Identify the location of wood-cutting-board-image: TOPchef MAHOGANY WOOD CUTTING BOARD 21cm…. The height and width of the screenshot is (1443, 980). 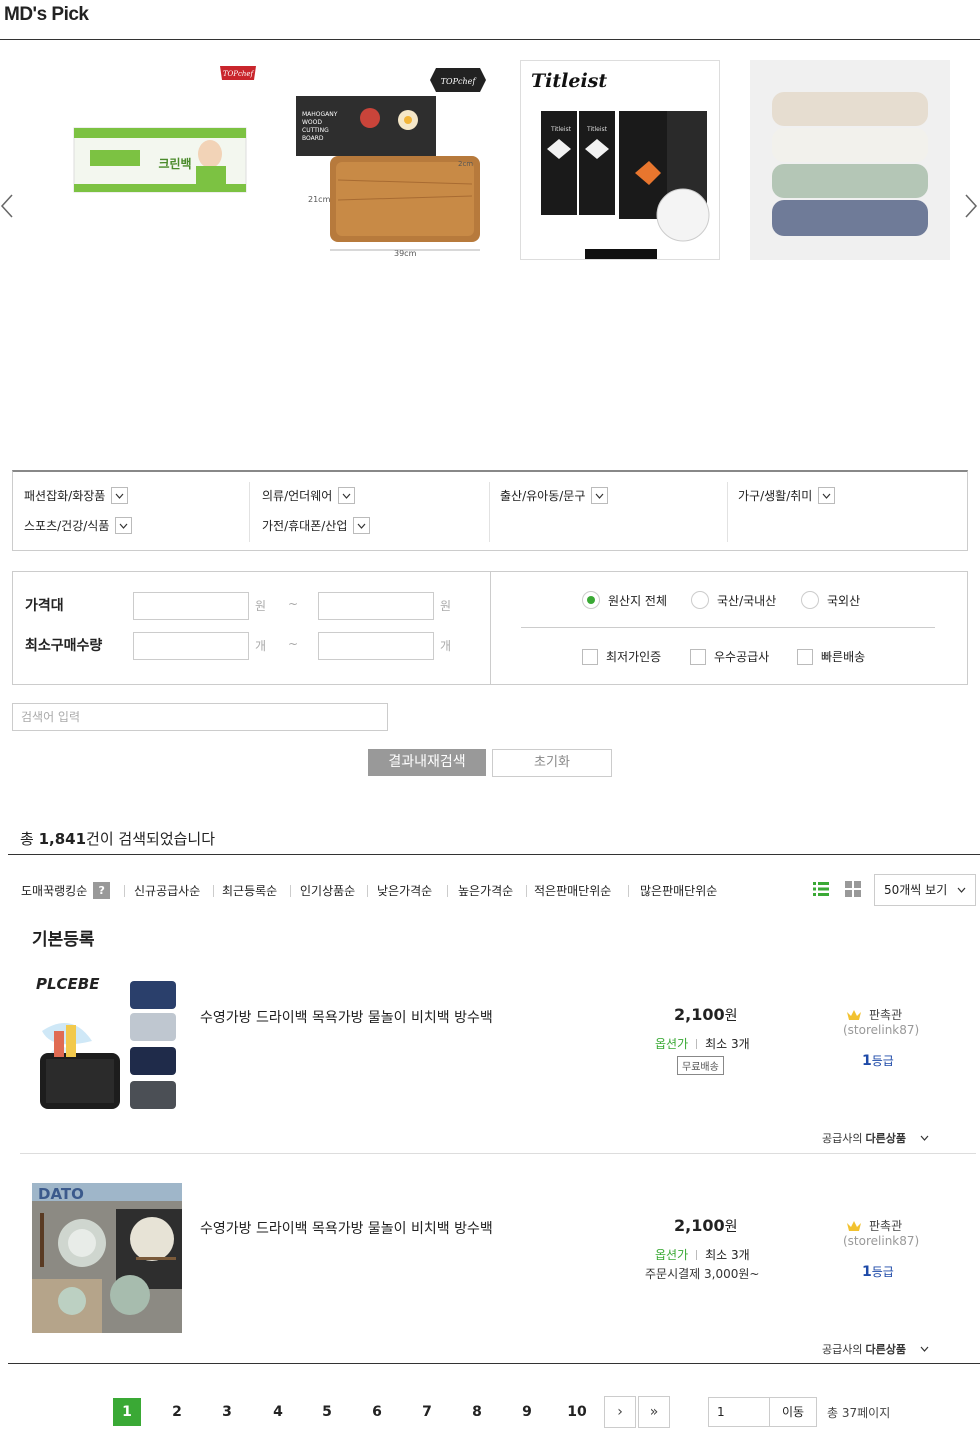
(391, 163).